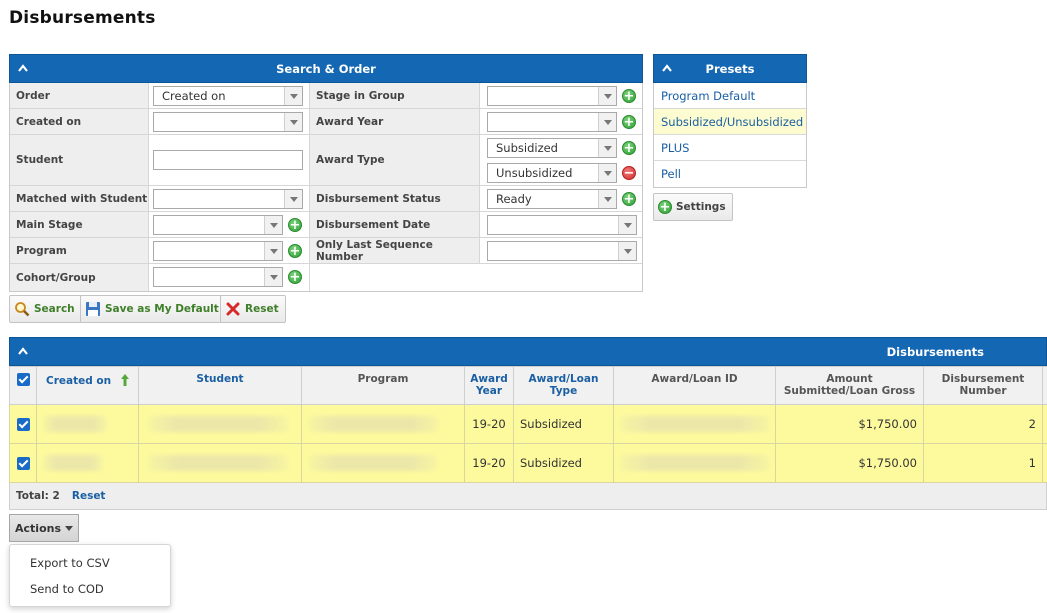  What do you see at coordinates (394, 198) in the screenshot?
I see `disbursement-status-label: Disbursement Status` at bounding box center [394, 198].